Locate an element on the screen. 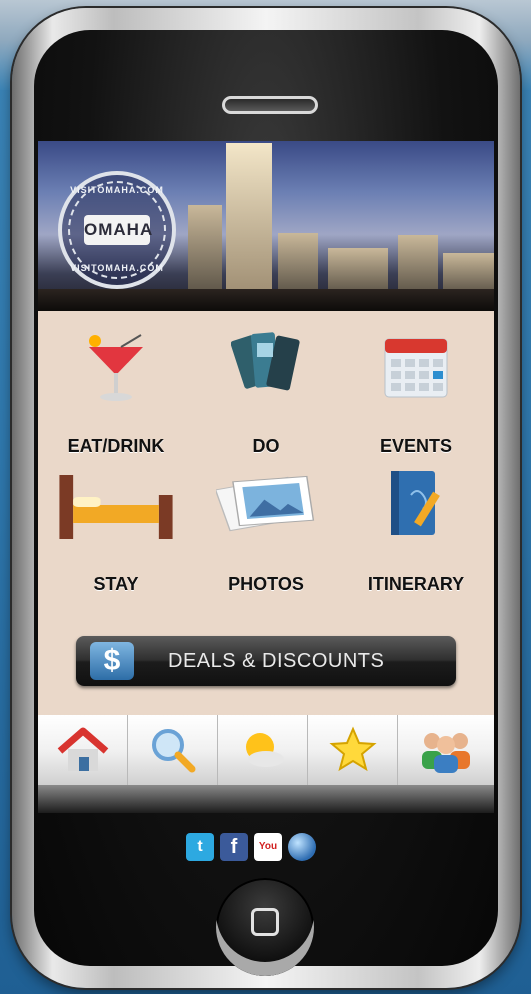  weather-icon is located at coordinates (265, 750).